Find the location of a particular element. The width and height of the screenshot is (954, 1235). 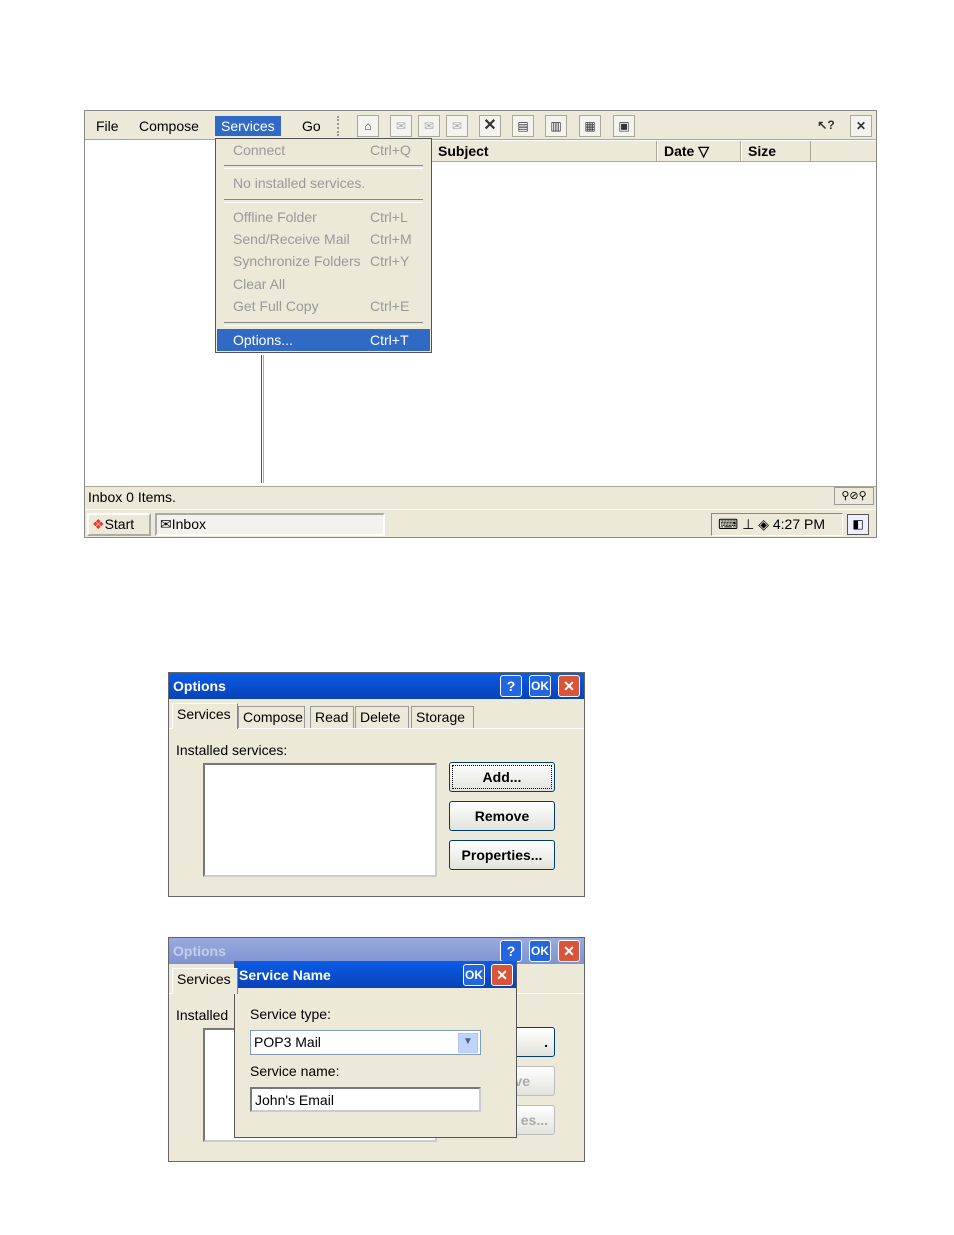

installed-services-label: Installed services: is located at coordinates (232, 750).